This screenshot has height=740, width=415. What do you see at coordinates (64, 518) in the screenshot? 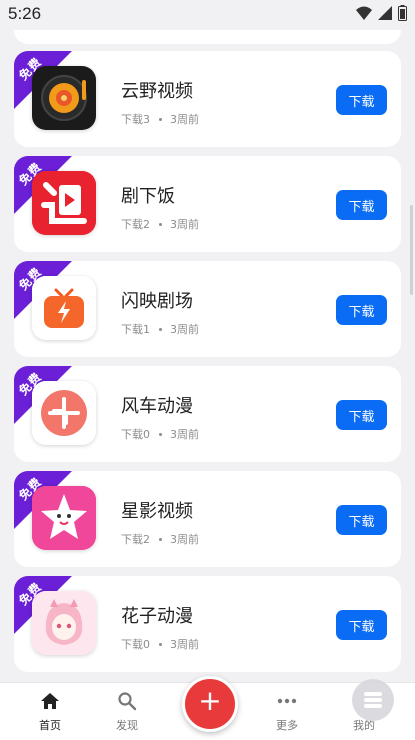
I see `pink-star-icon` at bounding box center [64, 518].